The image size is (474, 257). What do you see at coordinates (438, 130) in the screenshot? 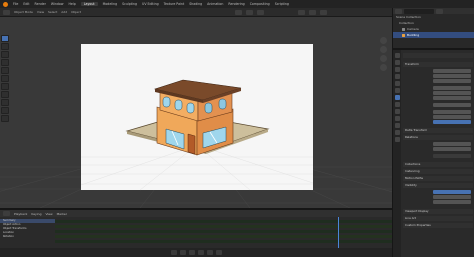
I see `panel-delta-transform: Delta Transform` at bounding box center [438, 130].